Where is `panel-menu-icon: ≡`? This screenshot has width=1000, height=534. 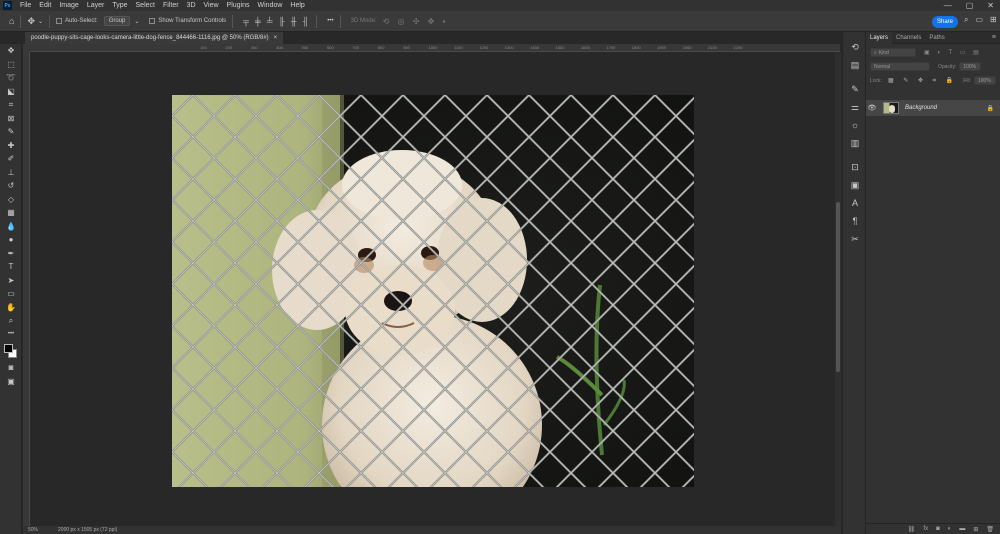
panel-menu-icon: ≡ is located at coordinates (994, 37).